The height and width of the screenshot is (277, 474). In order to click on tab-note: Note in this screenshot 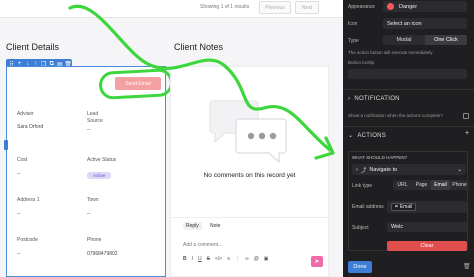, I will do `click(215, 226)`.